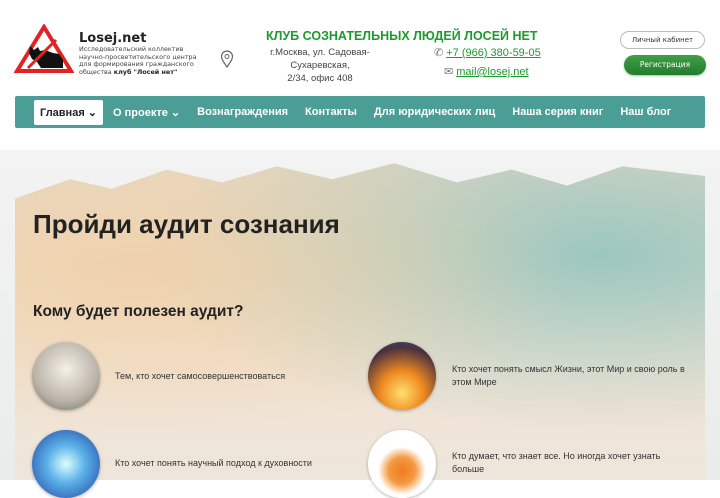  I want to click on address-line-2: 2/34, офис 408, so click(320, 78).